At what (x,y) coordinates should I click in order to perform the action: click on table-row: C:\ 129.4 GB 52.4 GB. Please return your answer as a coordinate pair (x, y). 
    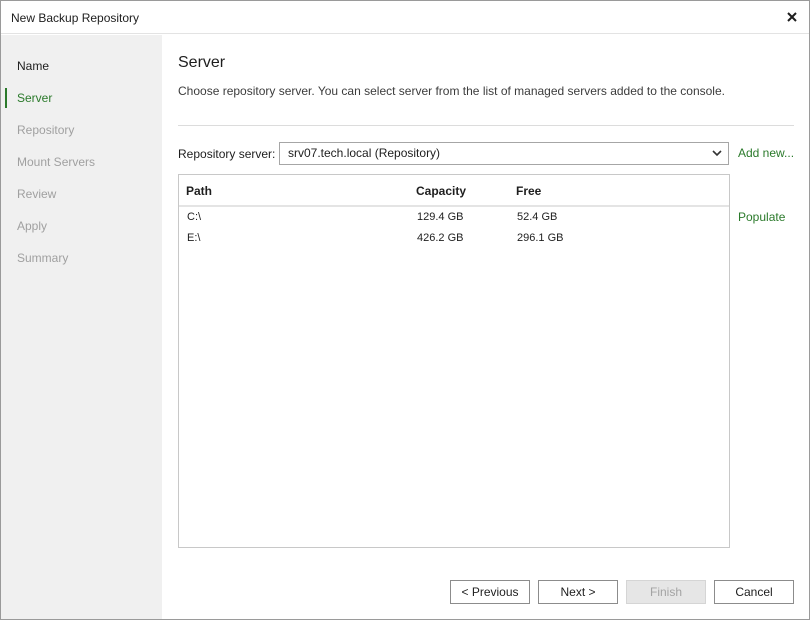
    Looking at the image, I should click on (454, 218).